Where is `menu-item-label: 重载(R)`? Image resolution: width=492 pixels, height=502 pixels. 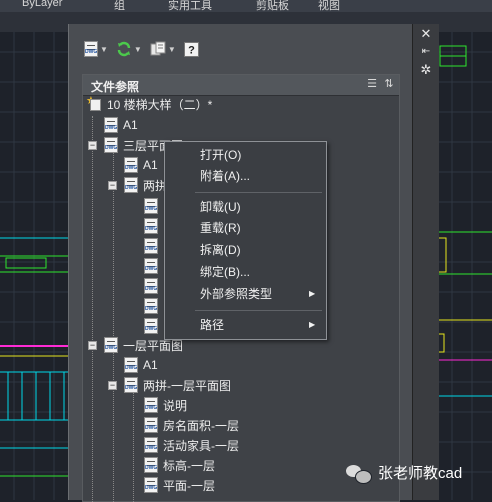
menu-item-label: 重载(R) is located at coordinates (220, 228).